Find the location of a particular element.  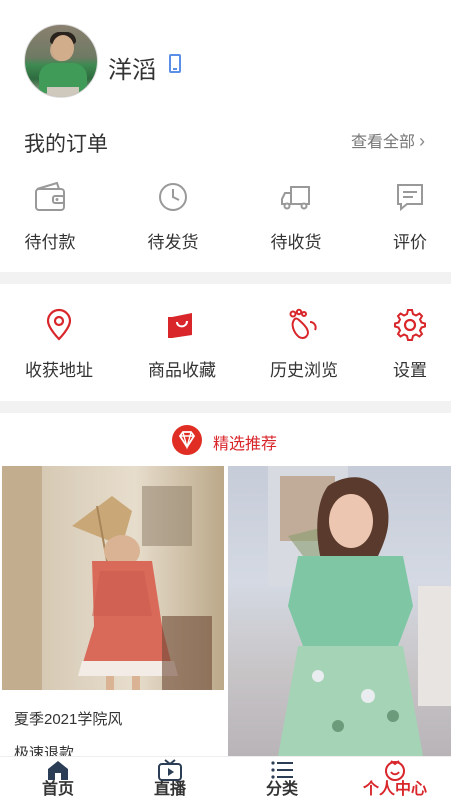

shopping-bag-icon is located at coordinates (180, 325).